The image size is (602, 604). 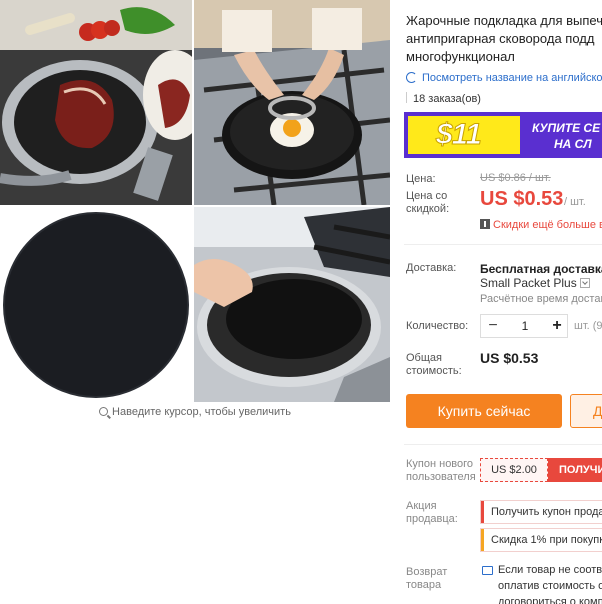 What do you see at coordinates (566, 136) in the screenshot?
I see `promo-banner-text: КУПИТЕ СЕ НА СЛ` at bounding box center [566, 136].